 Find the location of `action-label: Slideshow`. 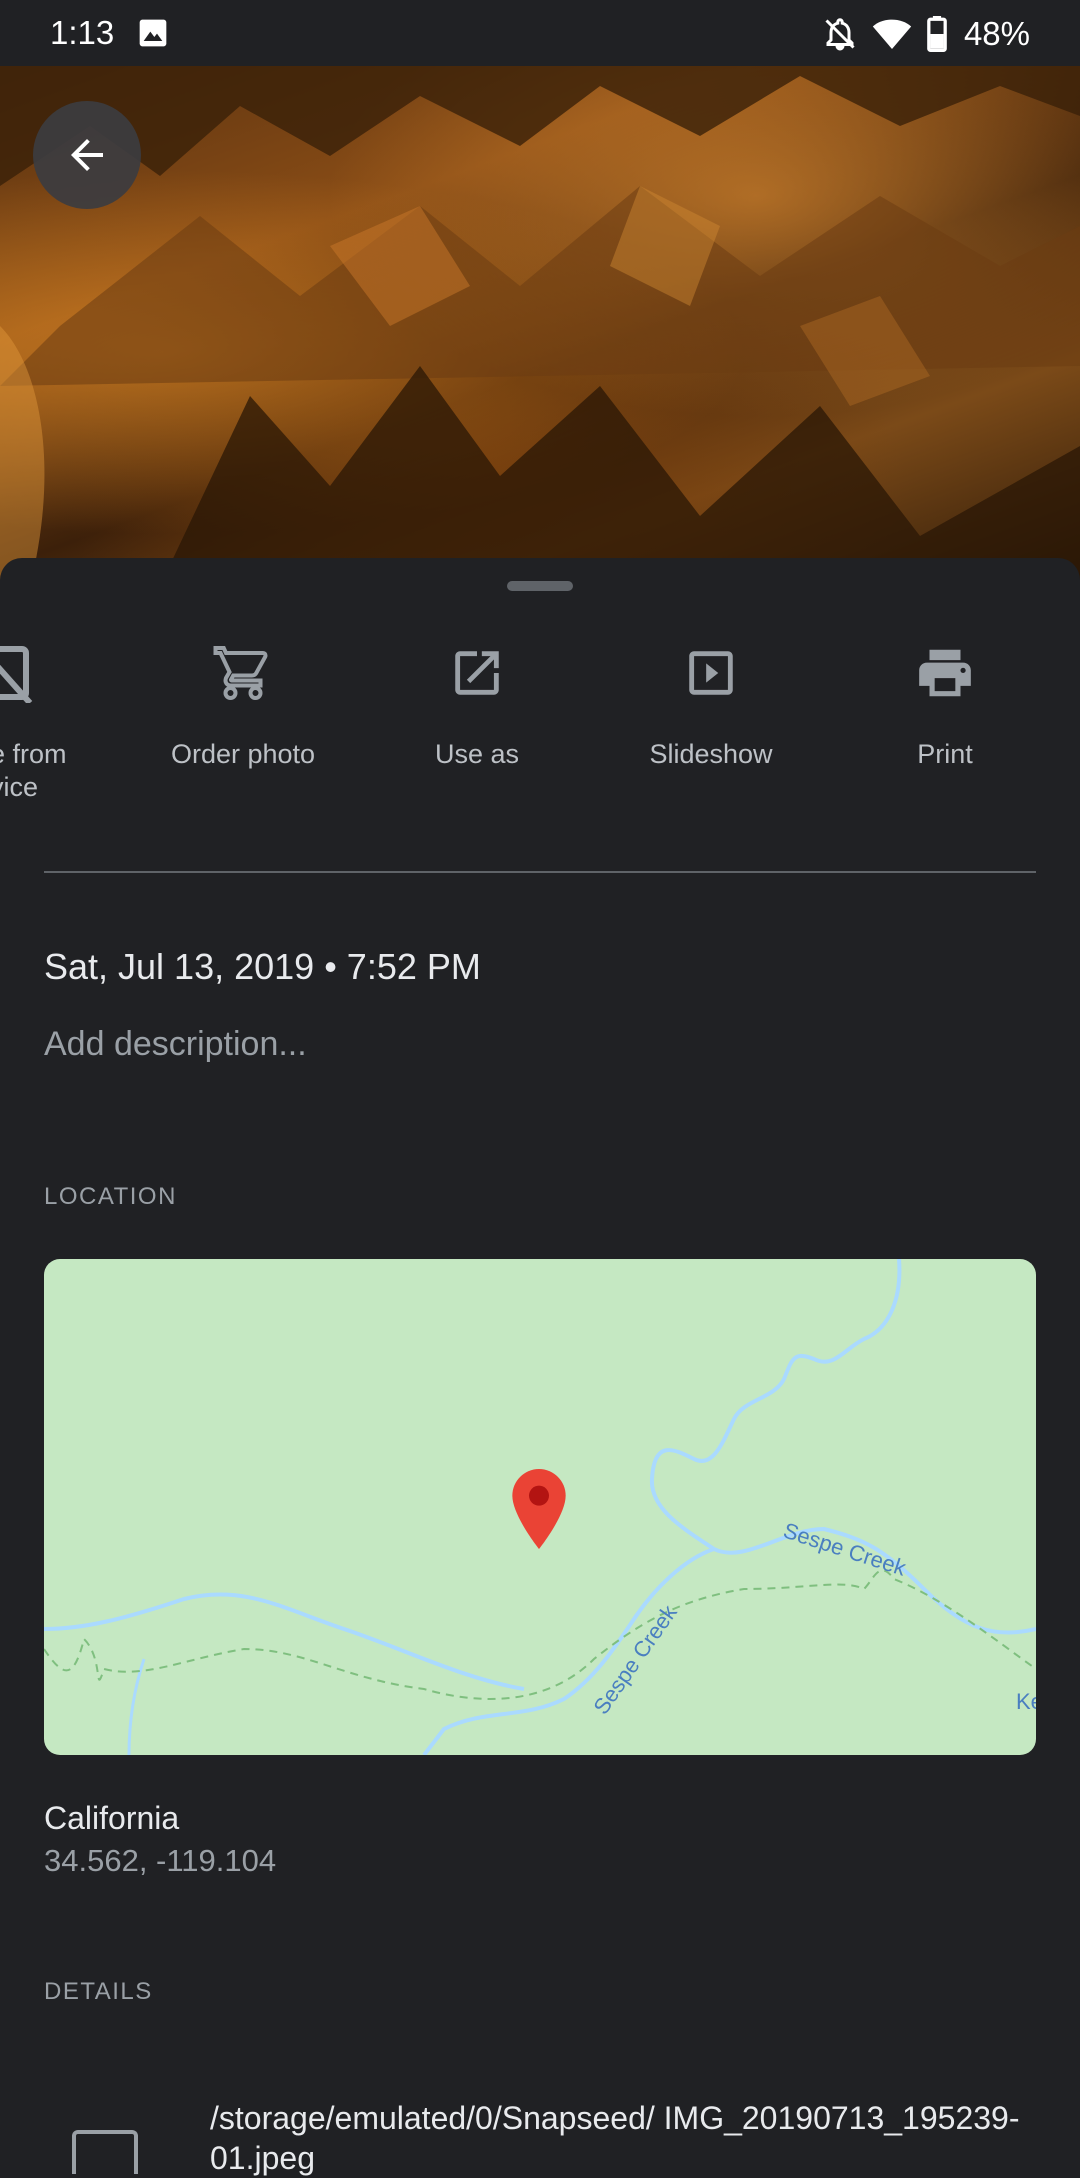

action-label: Slideshow is located at coordinates (711, 754).